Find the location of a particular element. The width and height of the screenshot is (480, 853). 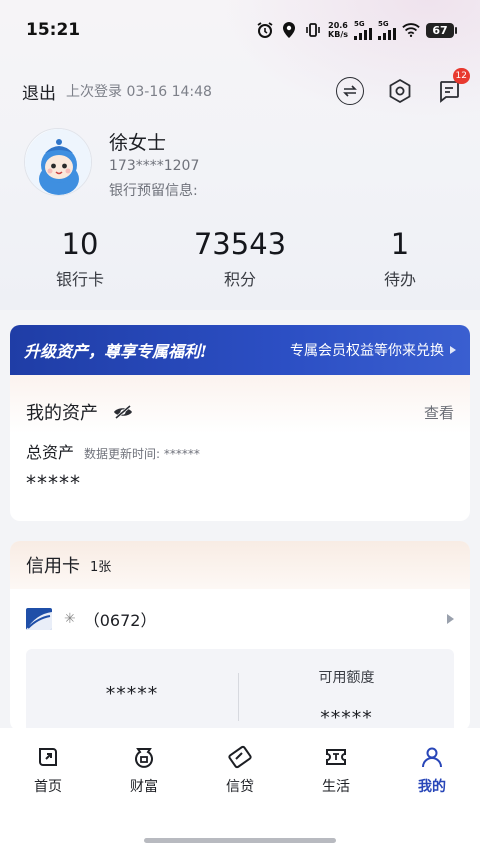

nav-label: 我的 is located at coordinates (432, 787).